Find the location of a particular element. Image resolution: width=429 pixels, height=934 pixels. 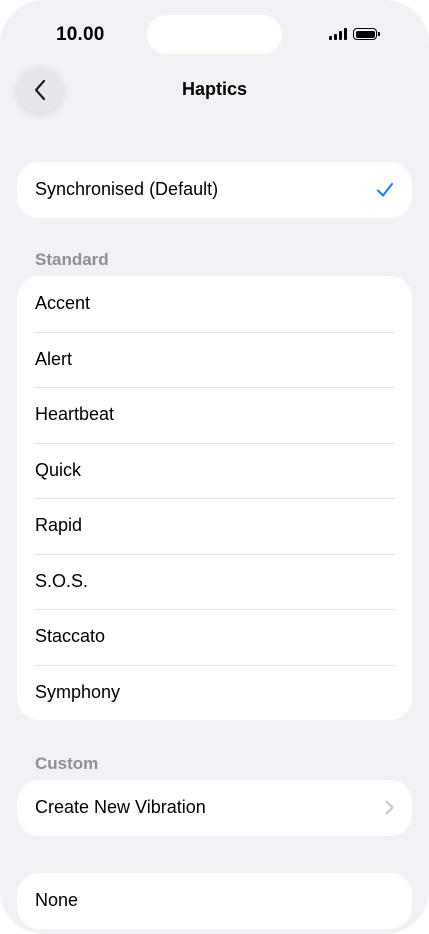

checkmark-icon is located at coordinates (385, 190).